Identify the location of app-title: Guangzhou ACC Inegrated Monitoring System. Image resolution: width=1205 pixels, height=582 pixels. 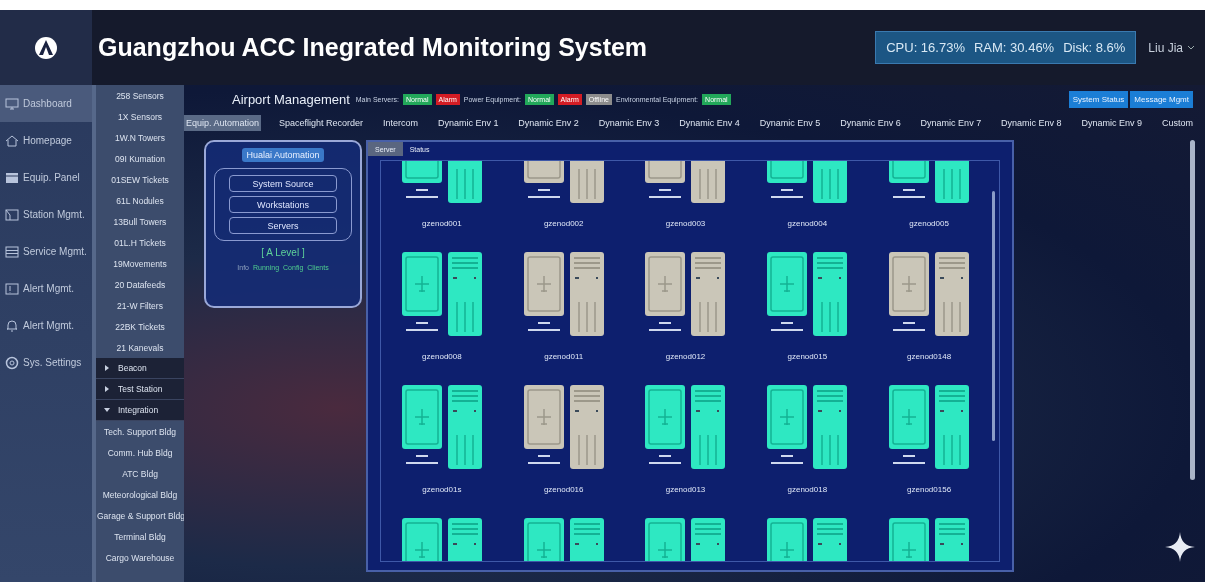
(373, 47).